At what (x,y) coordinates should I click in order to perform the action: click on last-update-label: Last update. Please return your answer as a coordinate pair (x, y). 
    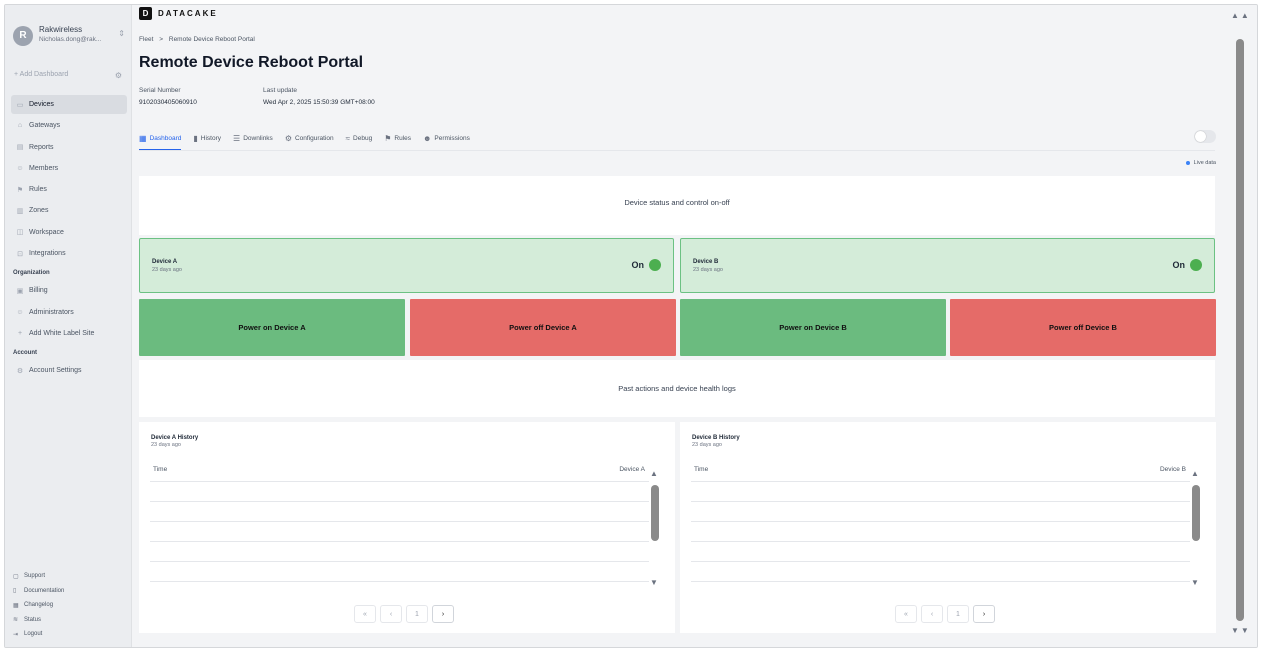
    Looking at the image, I should click on (280, 90).